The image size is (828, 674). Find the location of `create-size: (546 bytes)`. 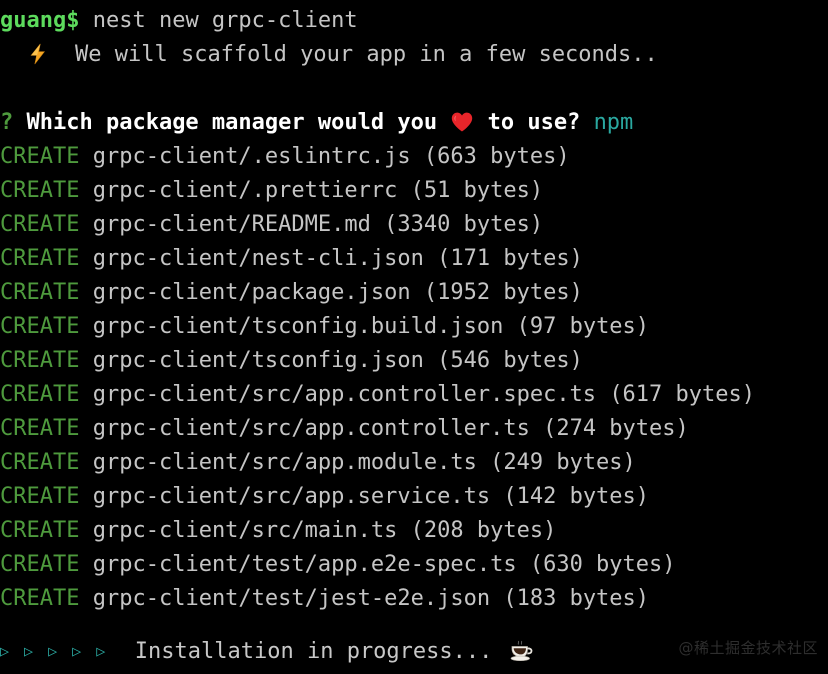

create-size: (546 bytes) is located at coordinates (510, 360).